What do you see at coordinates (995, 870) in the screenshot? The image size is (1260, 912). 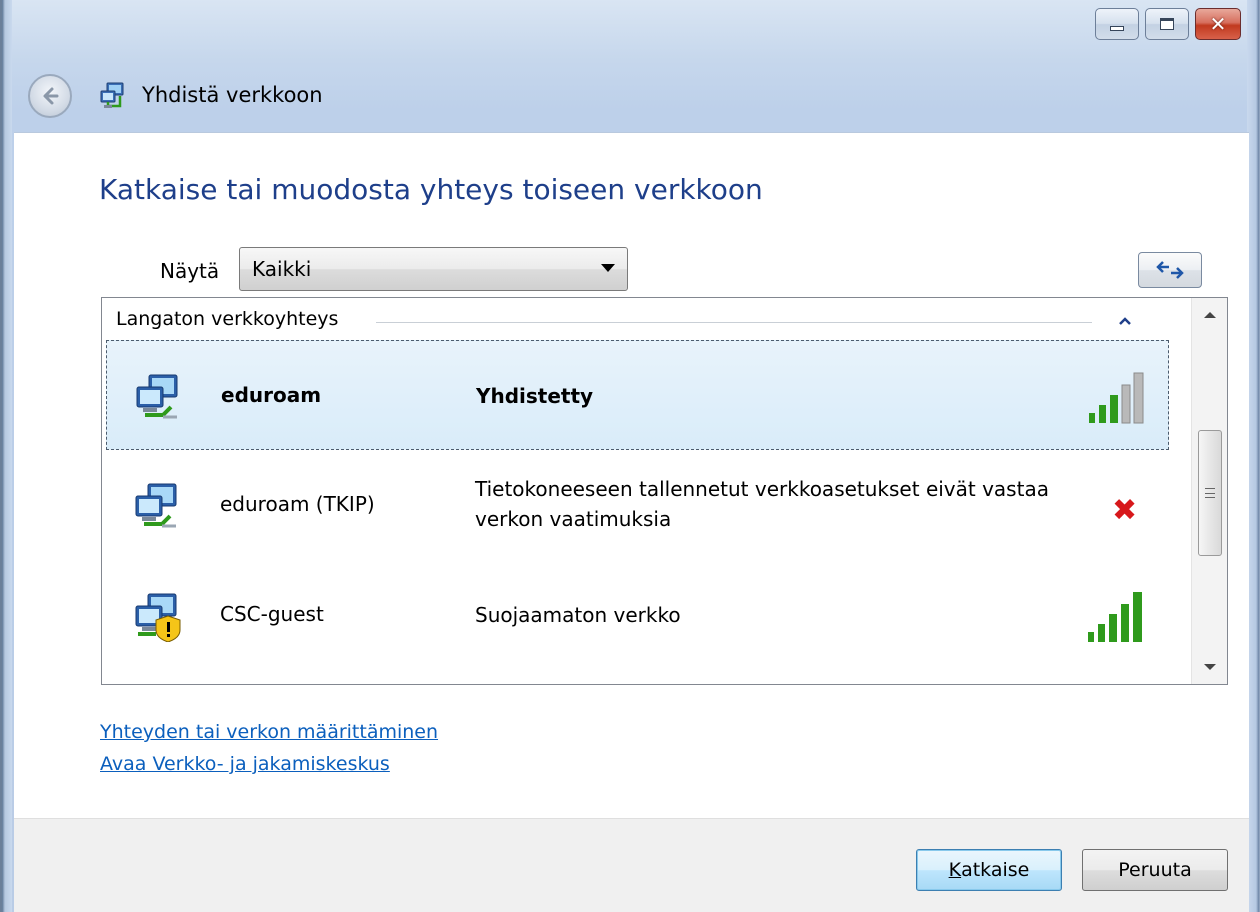 I see `disconnect-label: atkaise` at bounding box center [995, 870].